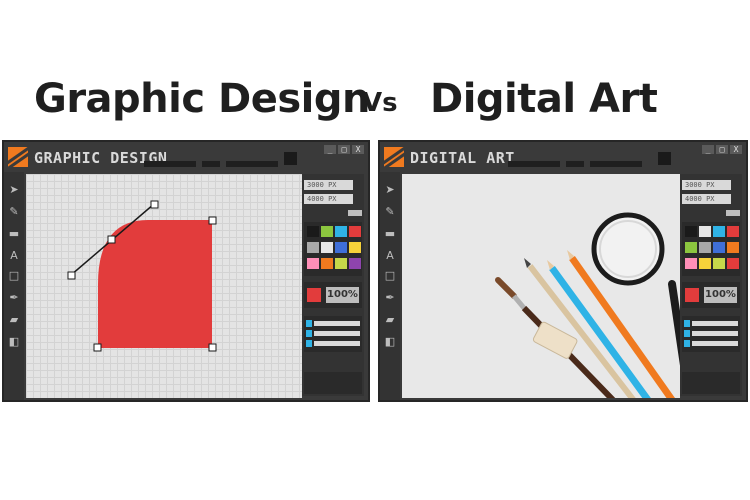 This screenshot has width=750, height=500. I want to click on headline-digital-art: Digital Art, so click(544, 99).